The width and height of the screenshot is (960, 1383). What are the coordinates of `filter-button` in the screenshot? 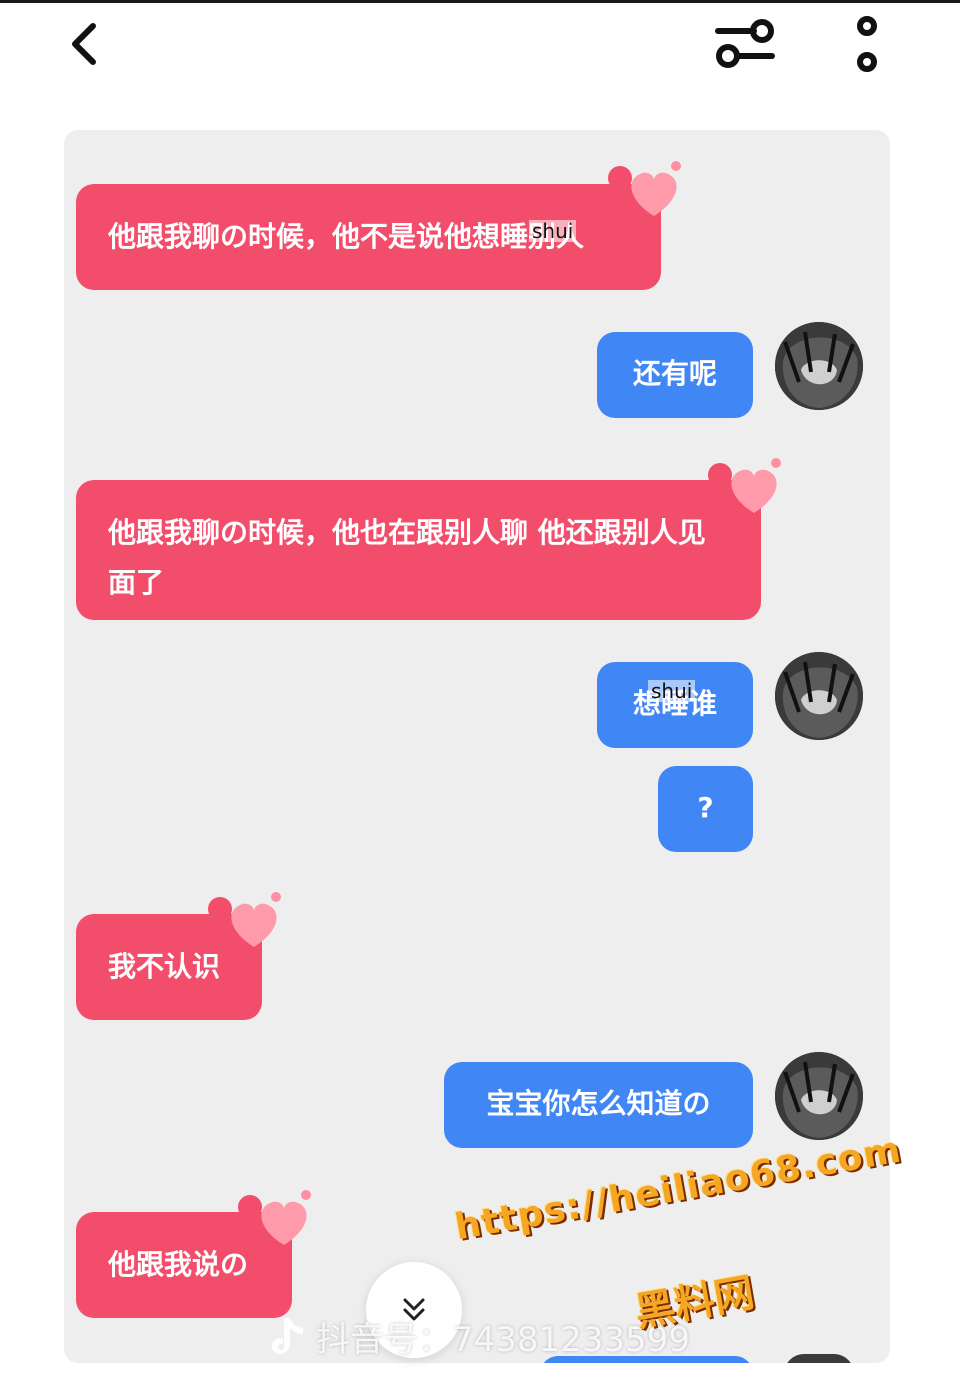 It's located at (745, 43).